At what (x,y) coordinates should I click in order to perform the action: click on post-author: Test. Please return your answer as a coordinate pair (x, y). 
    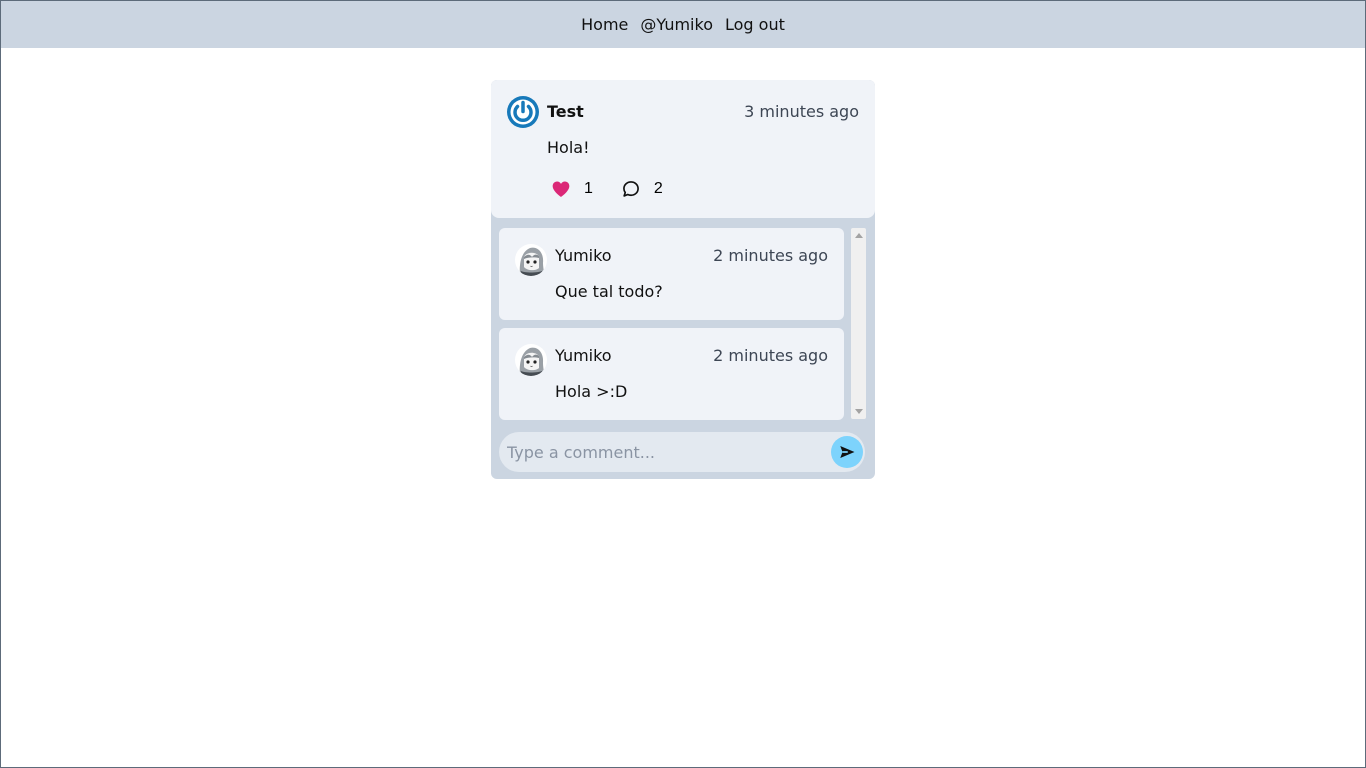
    Looking at the image, I should click on (565, 112).